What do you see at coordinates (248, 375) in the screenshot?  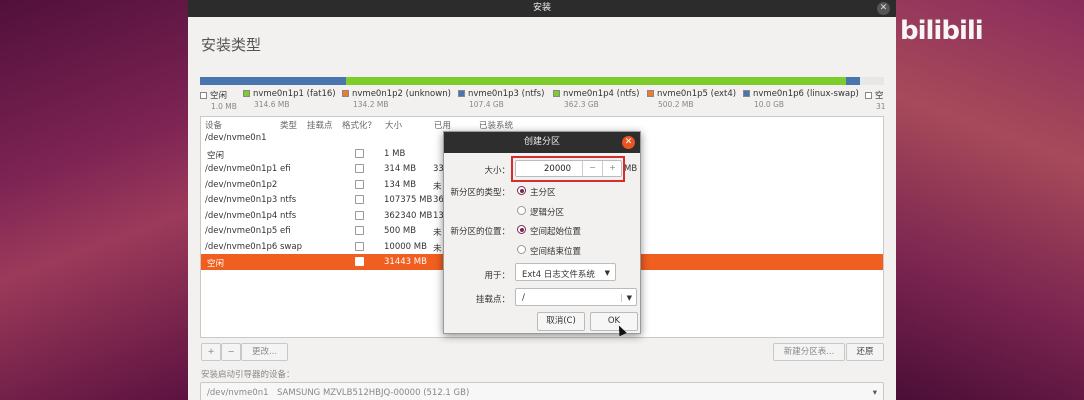 I see `boot-device-label: 安装启动引导器的设备：` at bounding box center [248, 375].